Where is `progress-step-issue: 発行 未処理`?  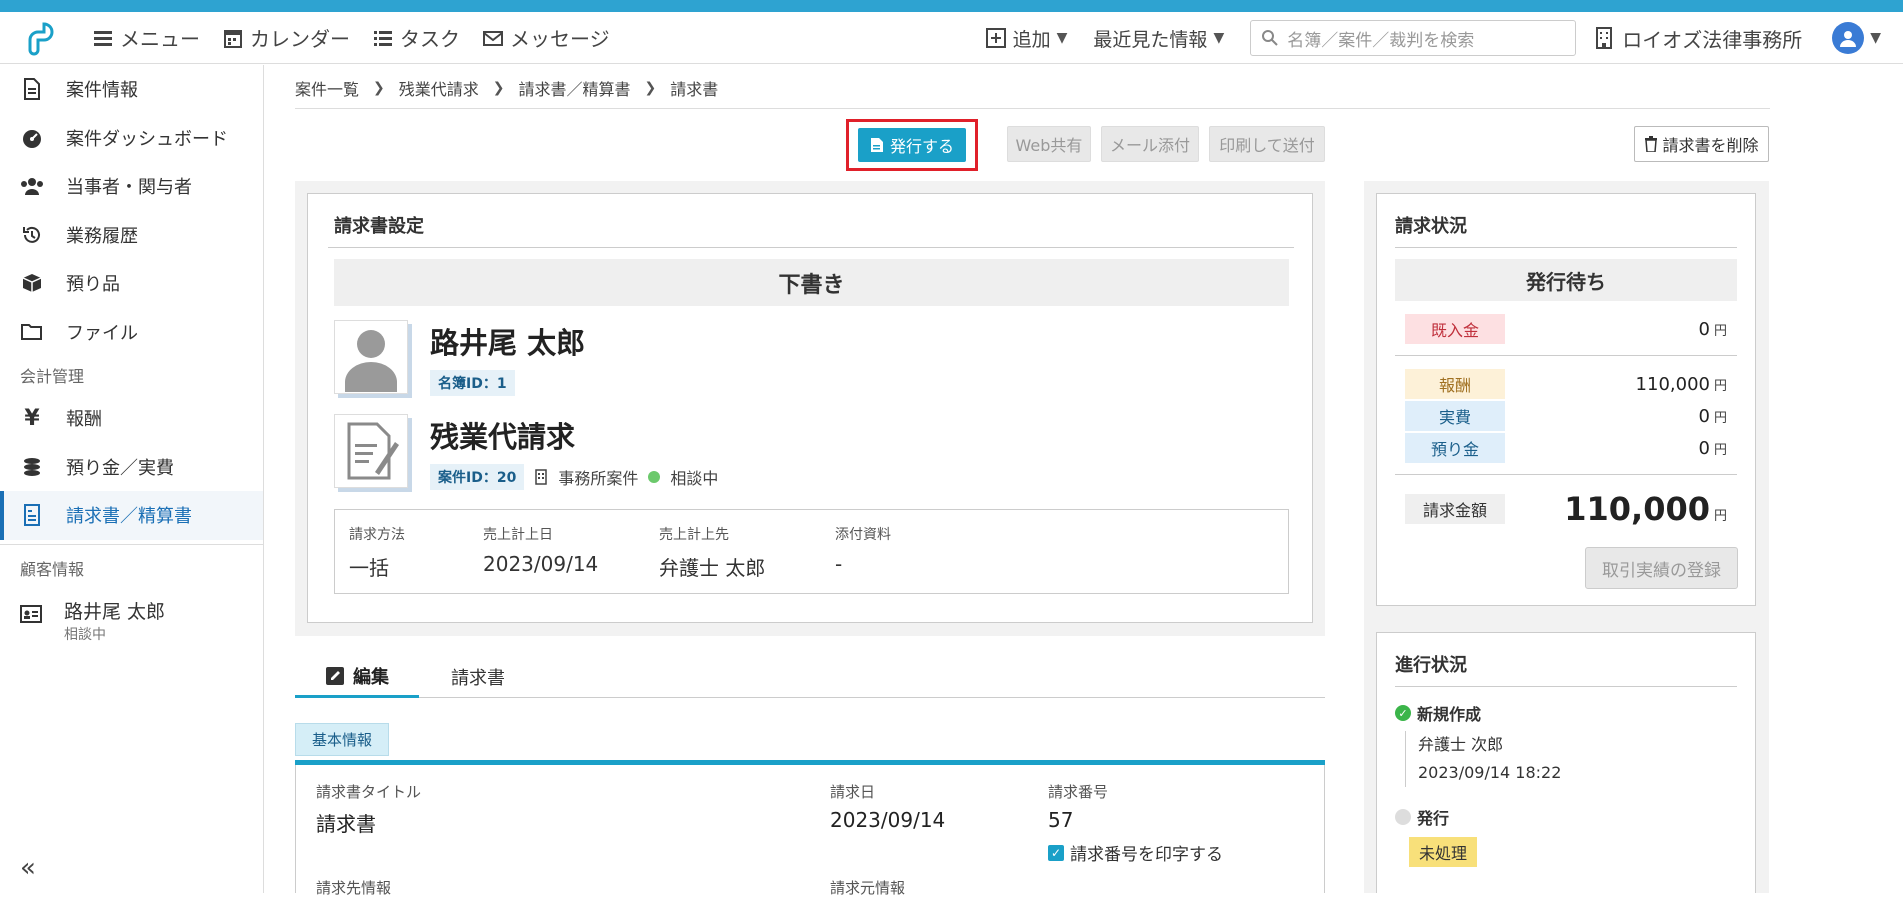 progress-step-issue: 発行 未処理 is located at coordinates (1436, 836).